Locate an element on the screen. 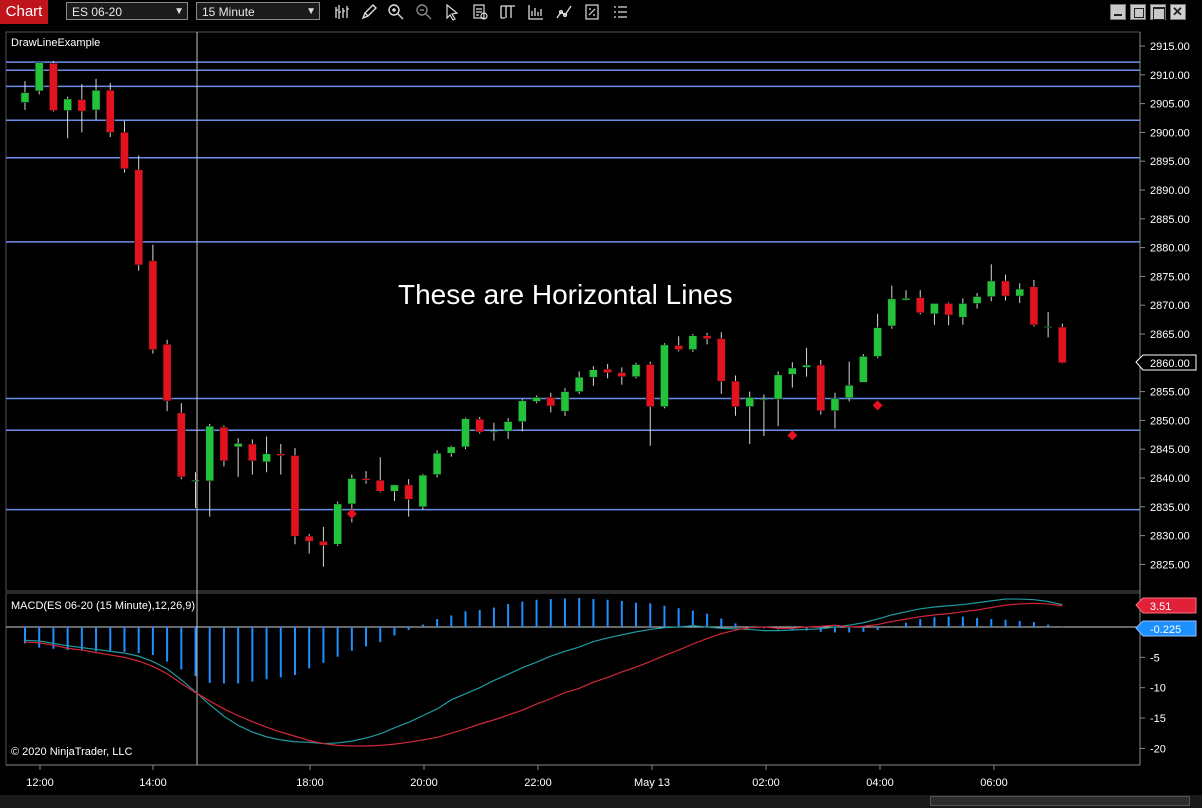 This screenshot has height=808, width=1202. signal-markers is located at coordinates (614, 459).